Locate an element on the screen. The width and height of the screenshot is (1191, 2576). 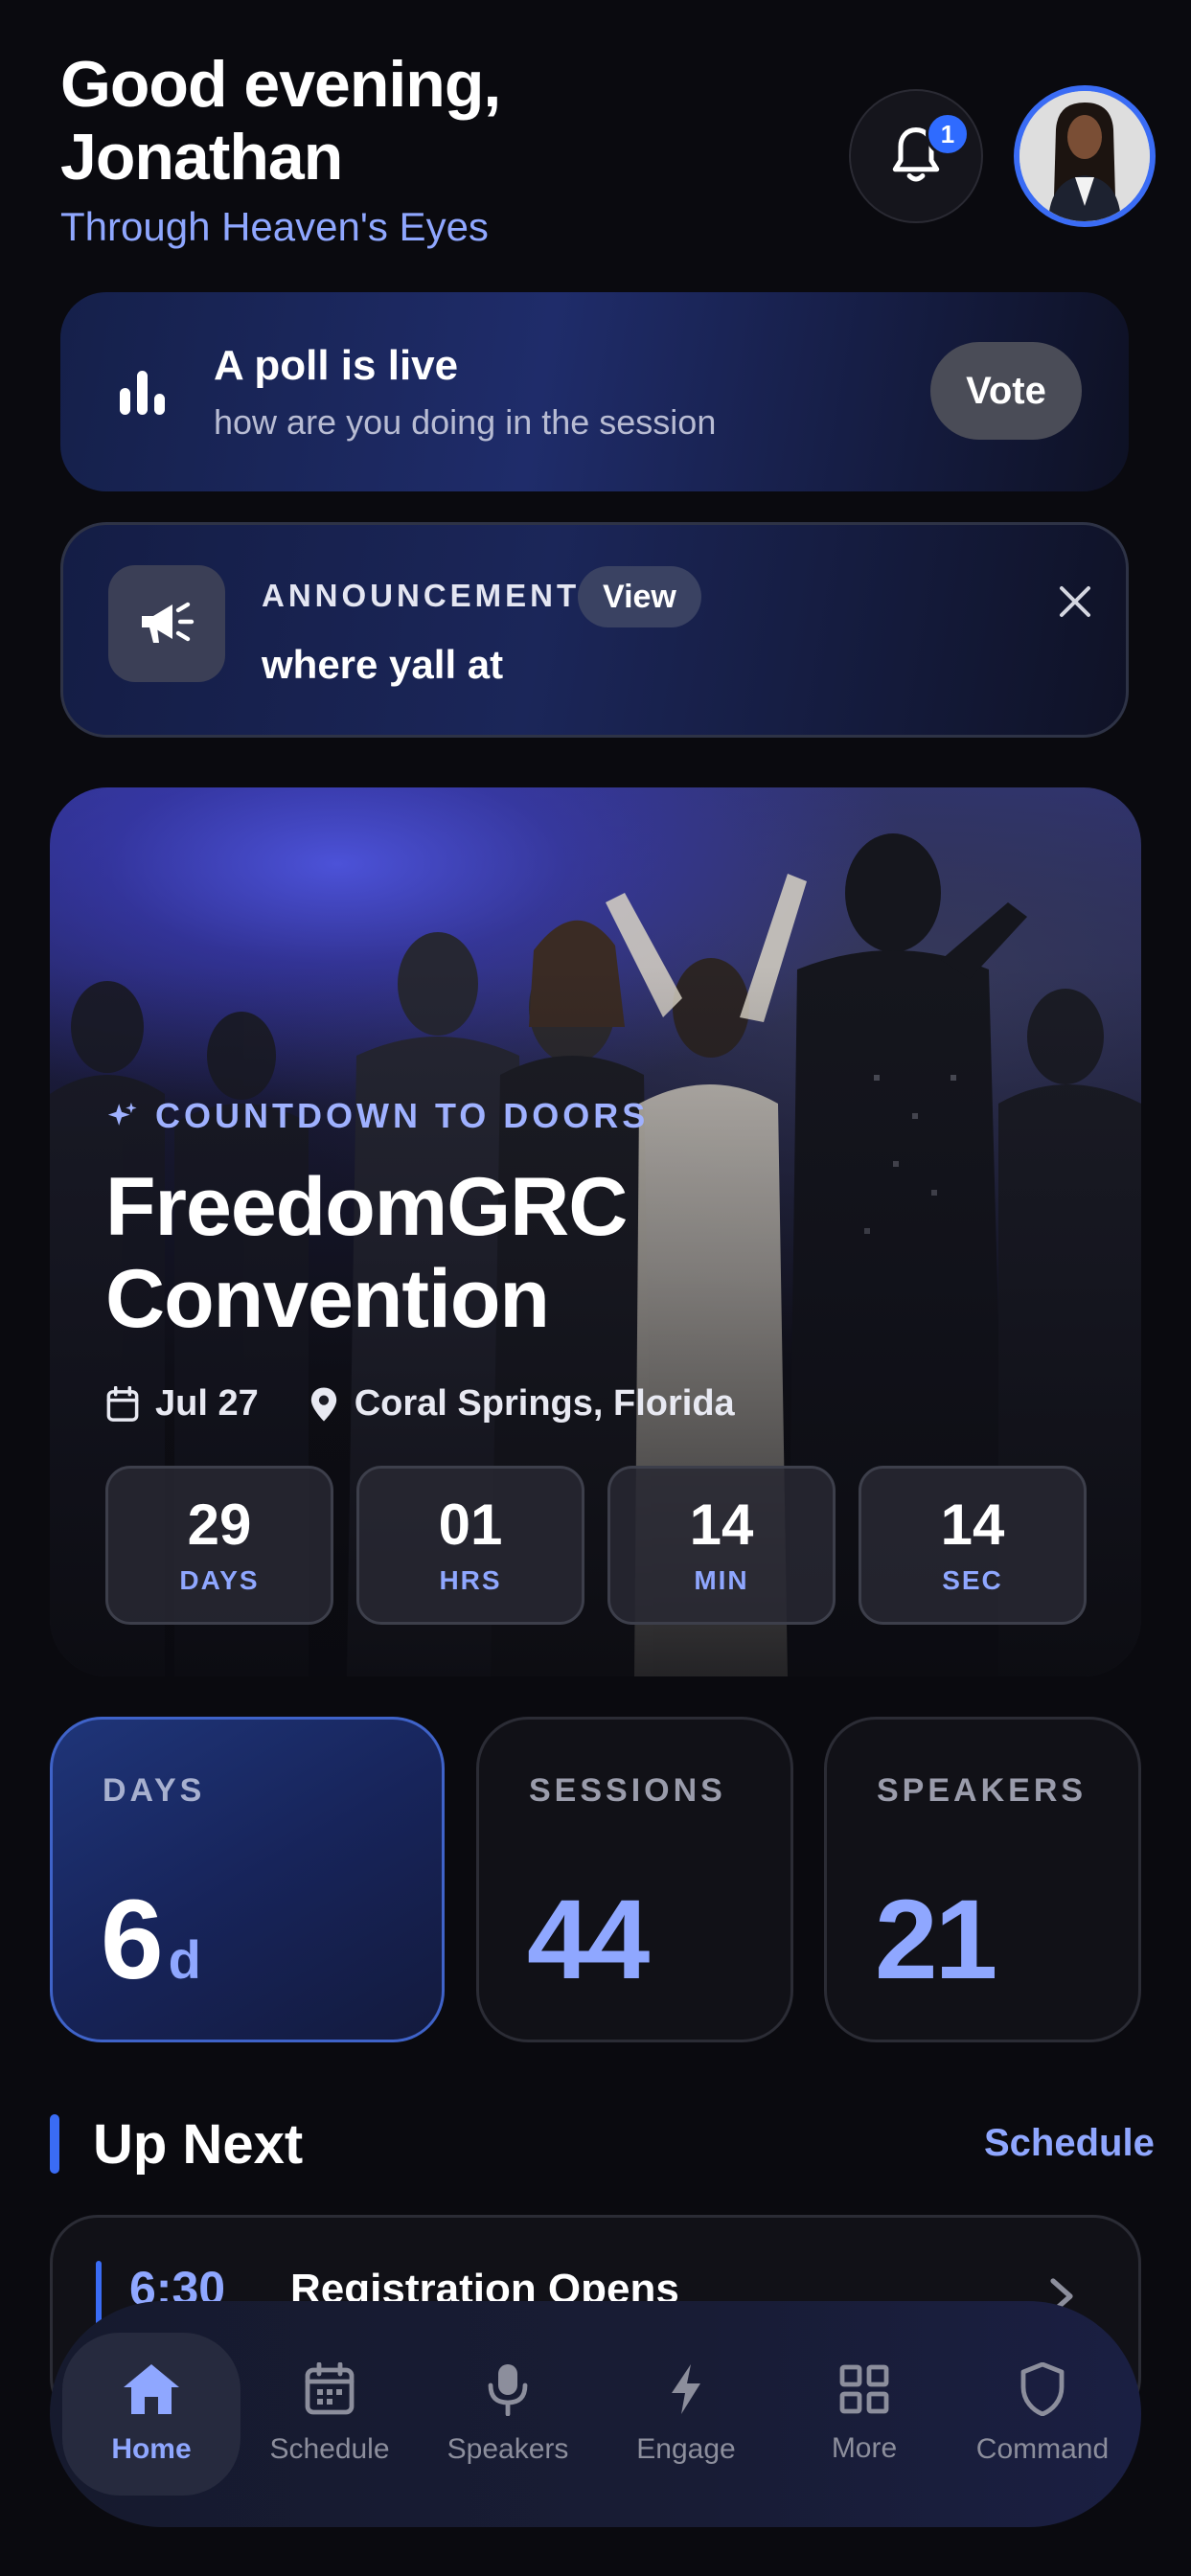
nav-engage: Engage is located at coordinates (686, 2414).